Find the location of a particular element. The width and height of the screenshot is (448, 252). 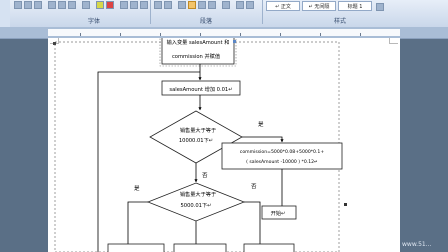

decrease-indent-button is located at coordinates (158, 5).